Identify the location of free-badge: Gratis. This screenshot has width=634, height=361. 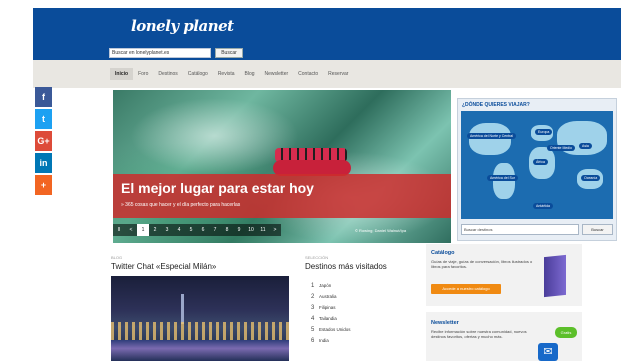
(566, 332).